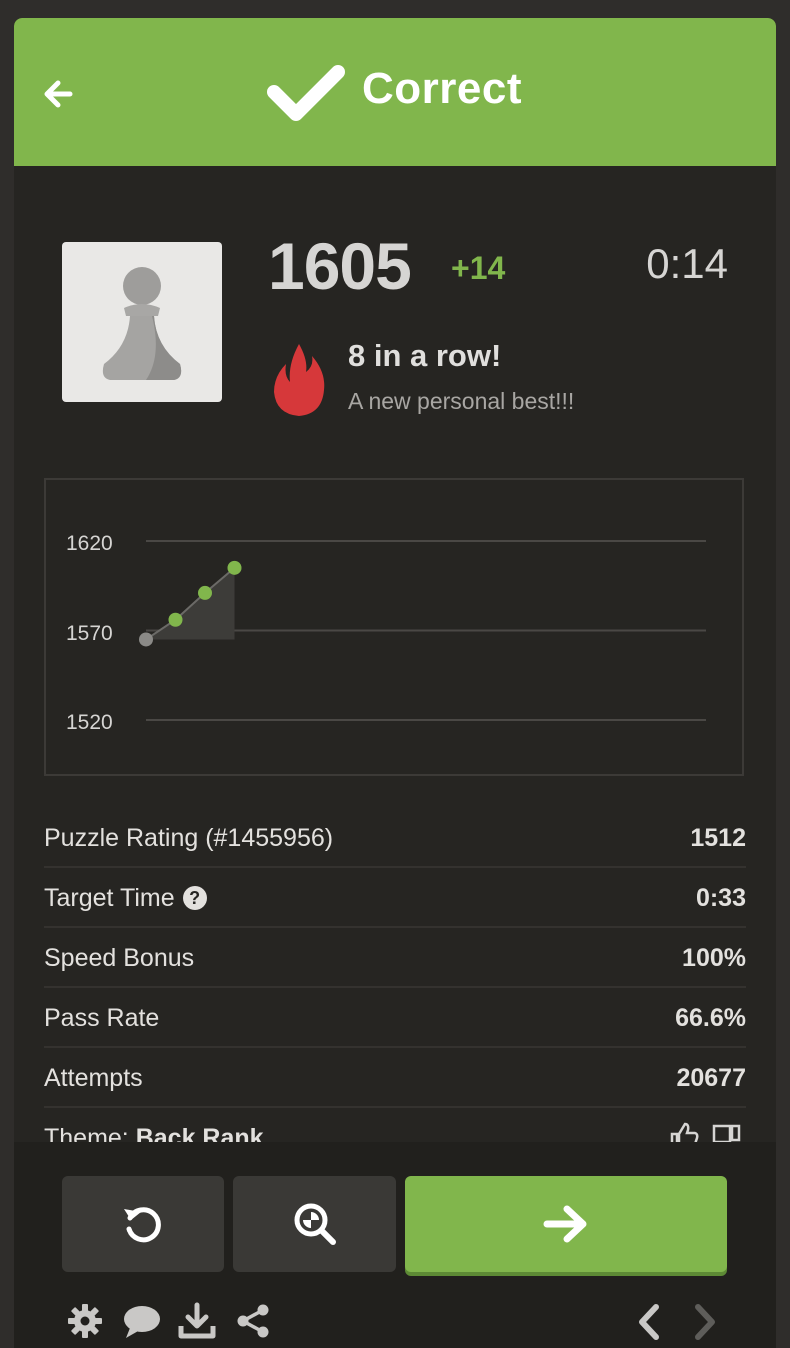  I want to click on arrow-right-icon, so click(565, 1224).